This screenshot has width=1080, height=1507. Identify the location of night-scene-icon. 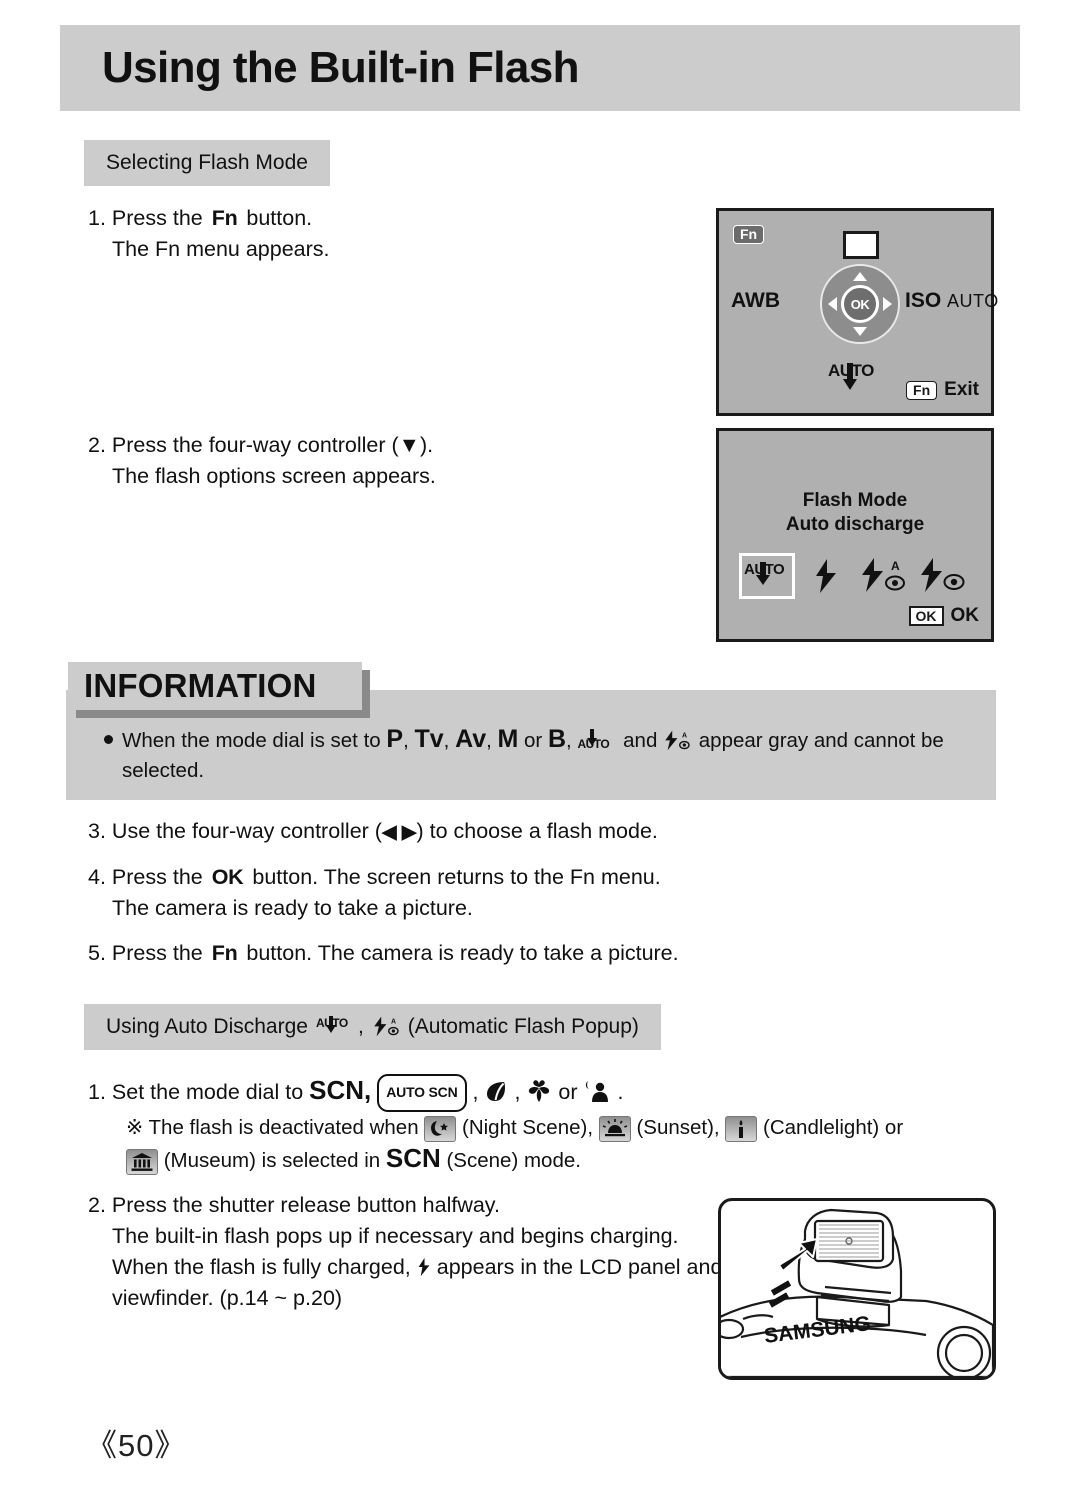
(440, 1128).